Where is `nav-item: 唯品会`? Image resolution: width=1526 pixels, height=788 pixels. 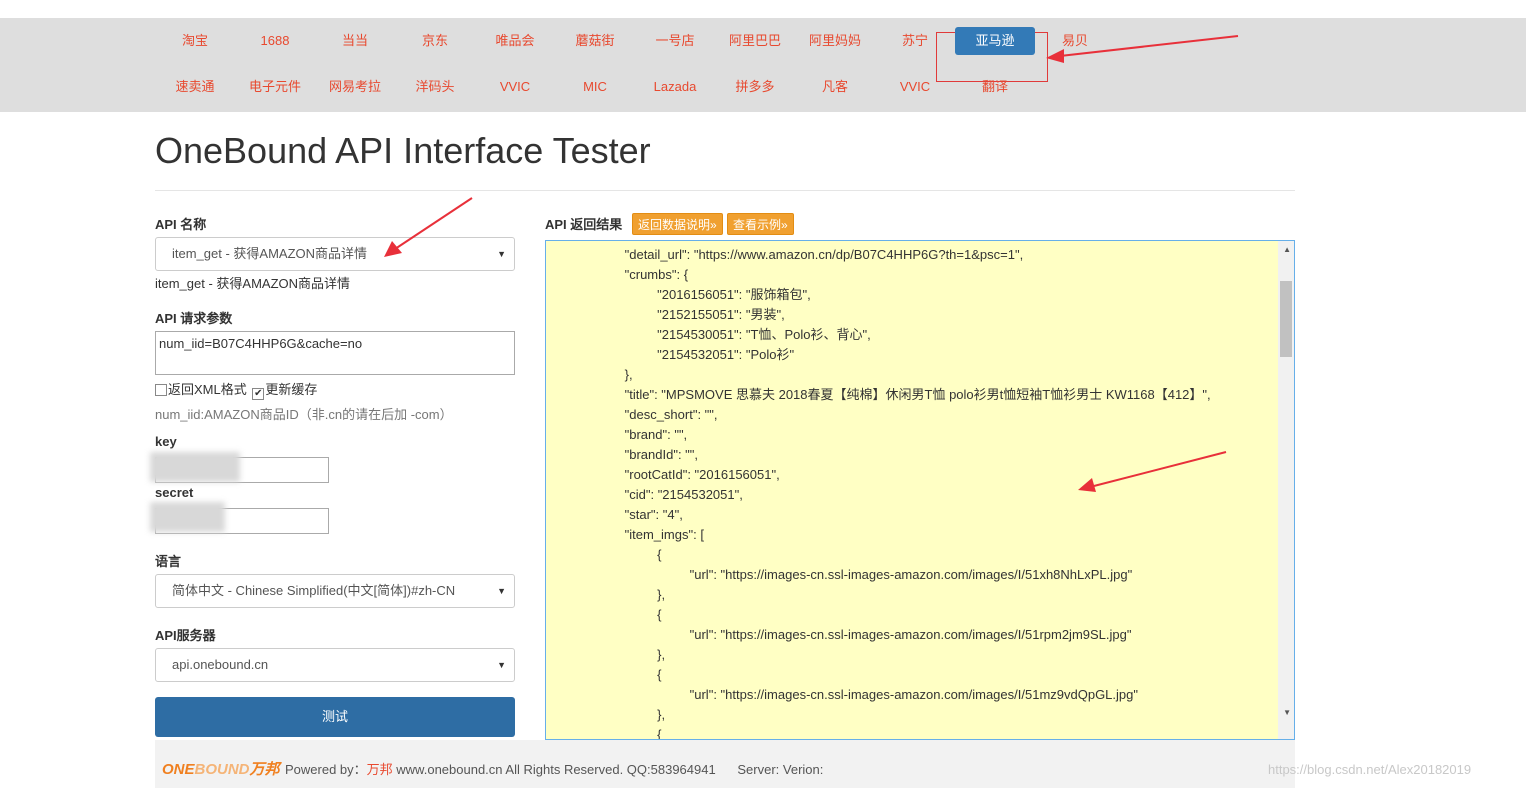 nav-item: 唯品会 is located at coordinates (515, 41).